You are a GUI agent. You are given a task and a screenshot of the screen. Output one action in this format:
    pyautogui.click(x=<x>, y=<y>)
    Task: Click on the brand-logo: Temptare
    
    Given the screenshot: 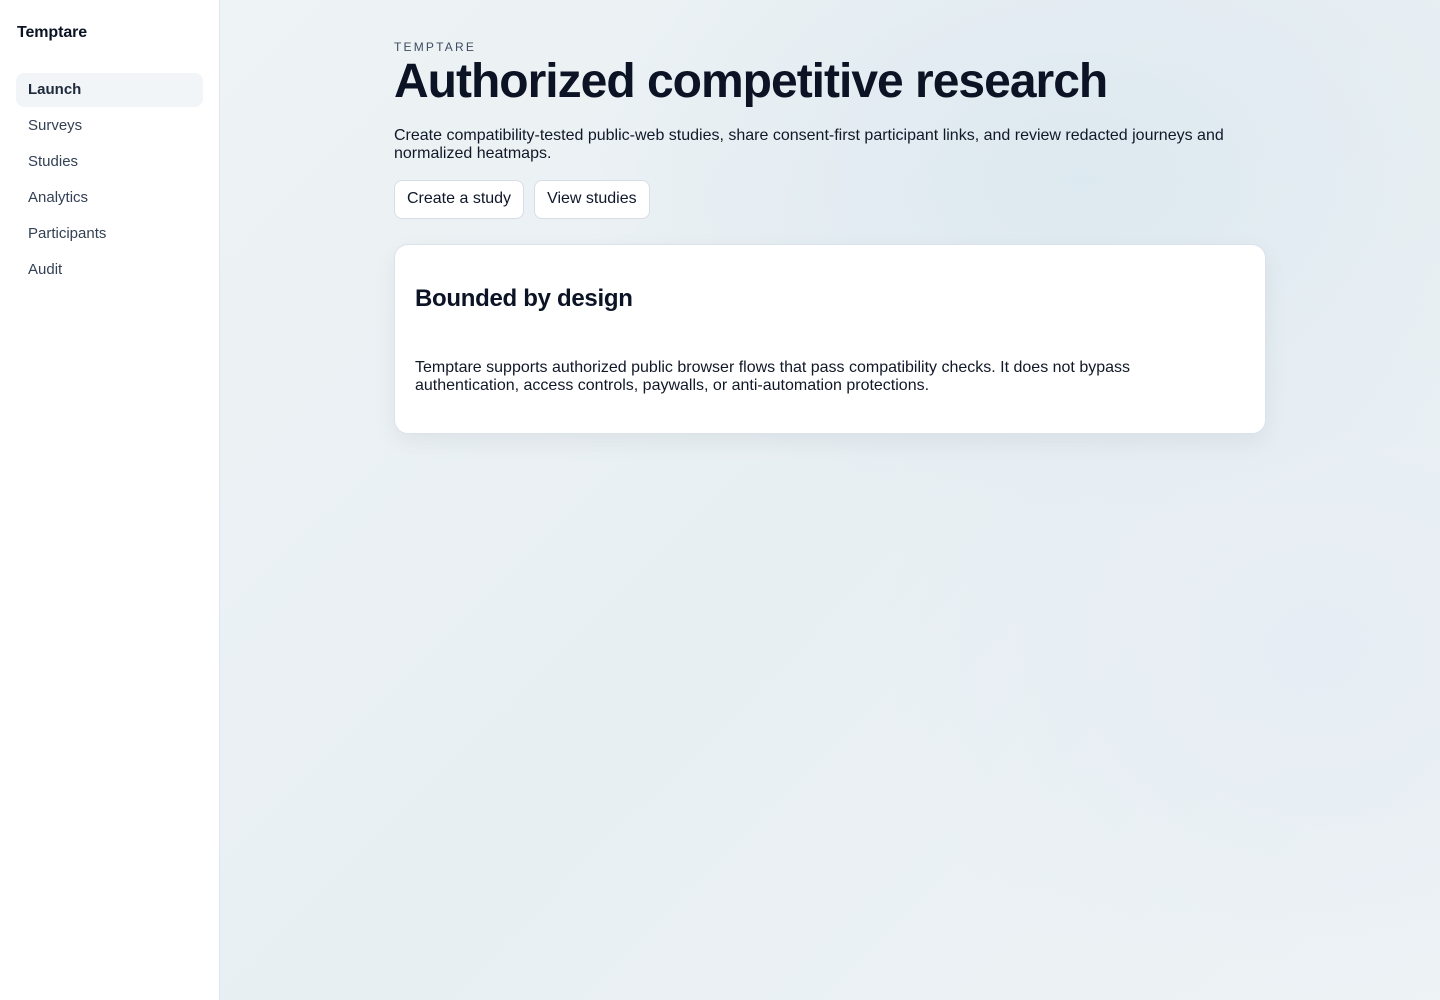 What is the action you would take?
    pyautogui.click(x=110, y=33)
    